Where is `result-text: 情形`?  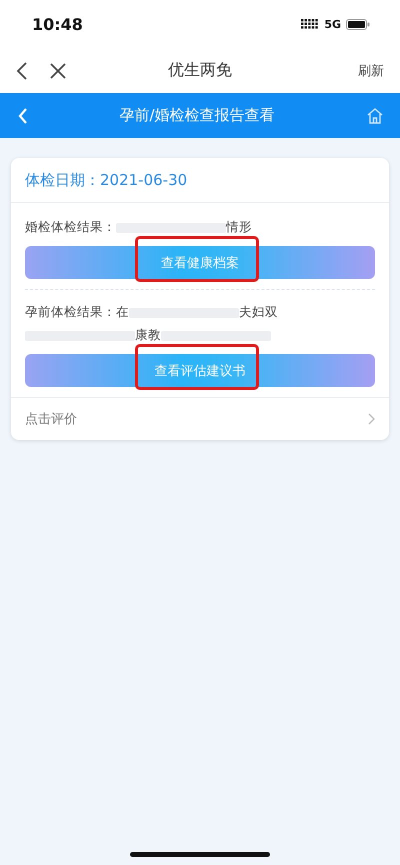
result-text: 情形 is located at coordinates (239, 226).